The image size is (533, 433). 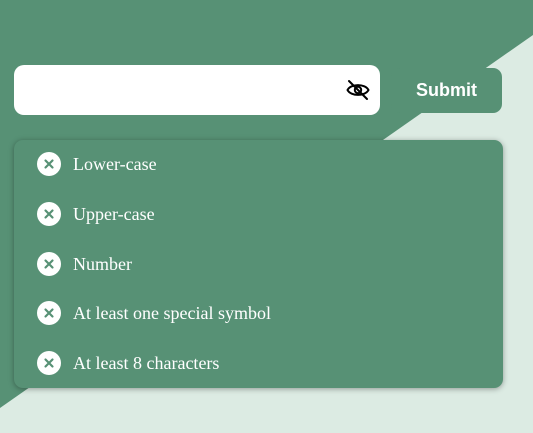 What do you see at coordinates (258, 216) in the screenshot?
I see `requirement-upper-case: Upper-case` at bounding box center [258, 216].